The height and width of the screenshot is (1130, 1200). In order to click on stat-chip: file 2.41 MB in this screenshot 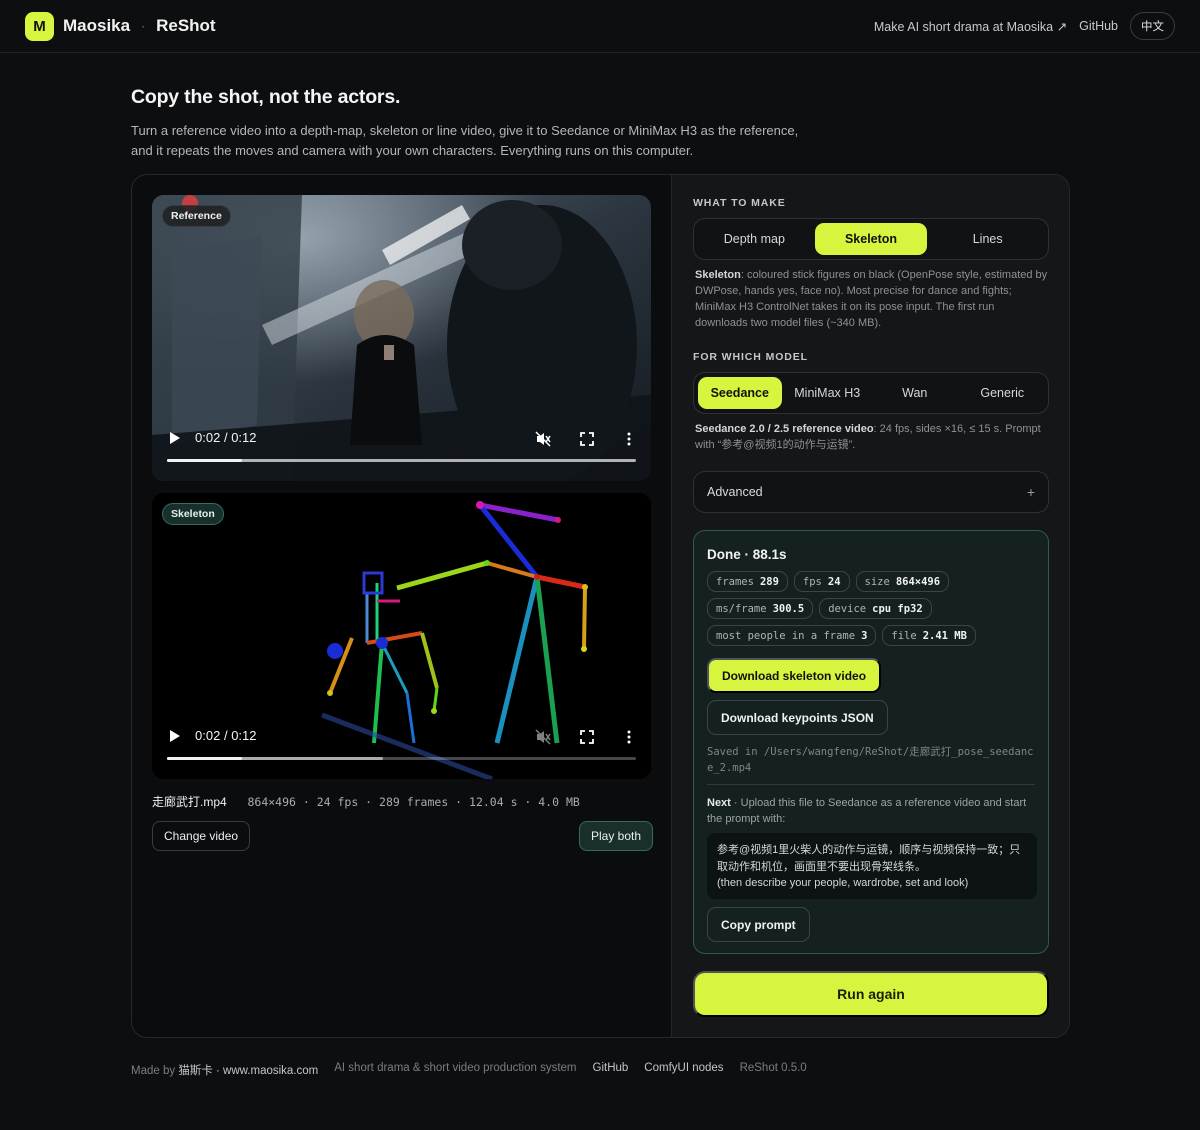, I will do `click(929, 635)`.